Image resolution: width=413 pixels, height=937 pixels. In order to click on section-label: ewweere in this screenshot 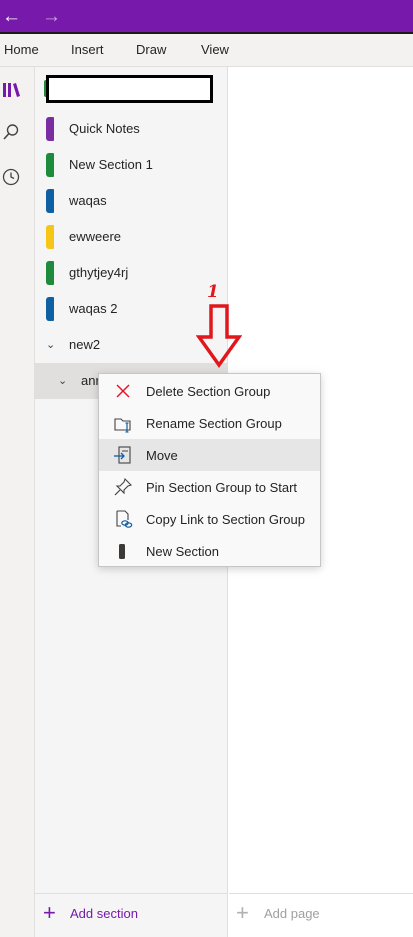, I will do `click(95, 236)`.